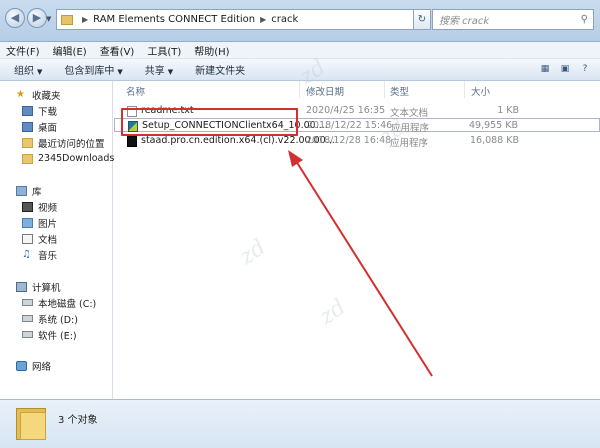  Describe the element at coordinates (364, 268) in the screenshot. I see `arrow-shaft` at that location.